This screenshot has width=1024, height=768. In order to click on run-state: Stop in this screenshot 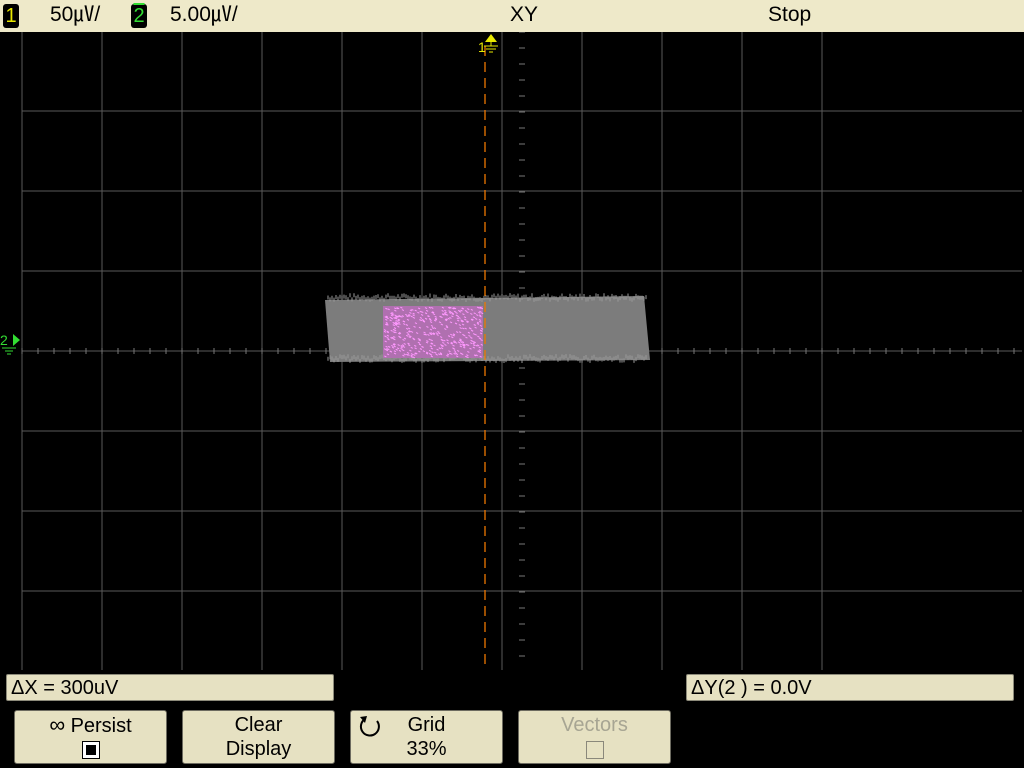, I will do `click(790, 14)`.